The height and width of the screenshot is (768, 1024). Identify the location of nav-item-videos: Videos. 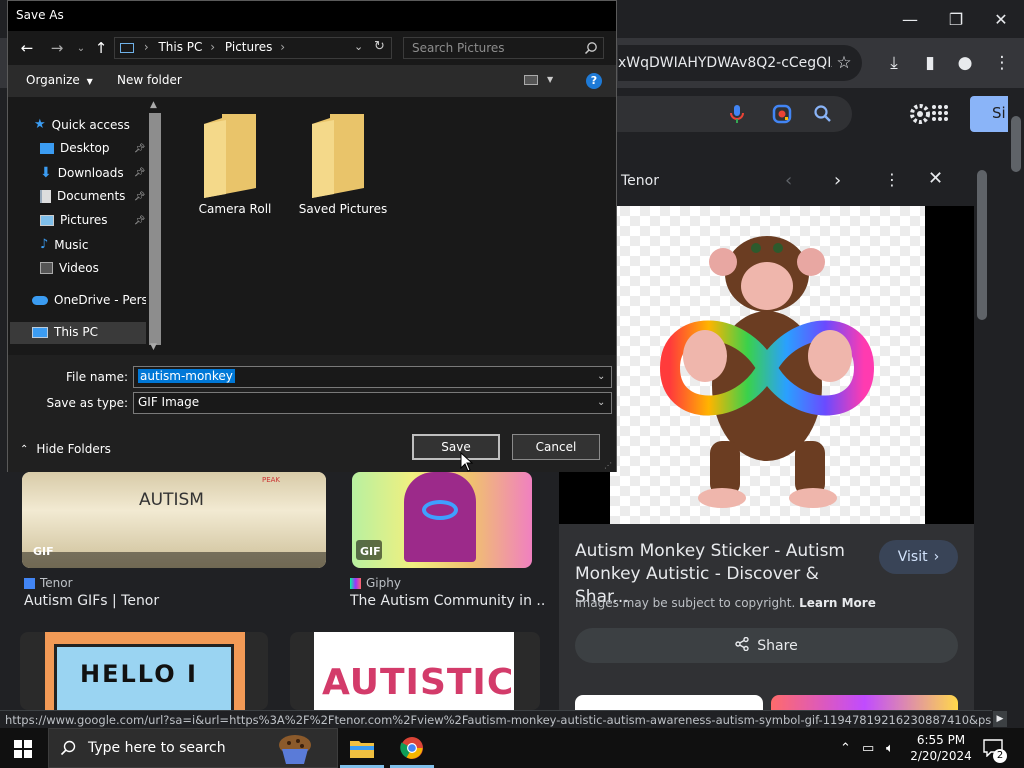
(69, 268).